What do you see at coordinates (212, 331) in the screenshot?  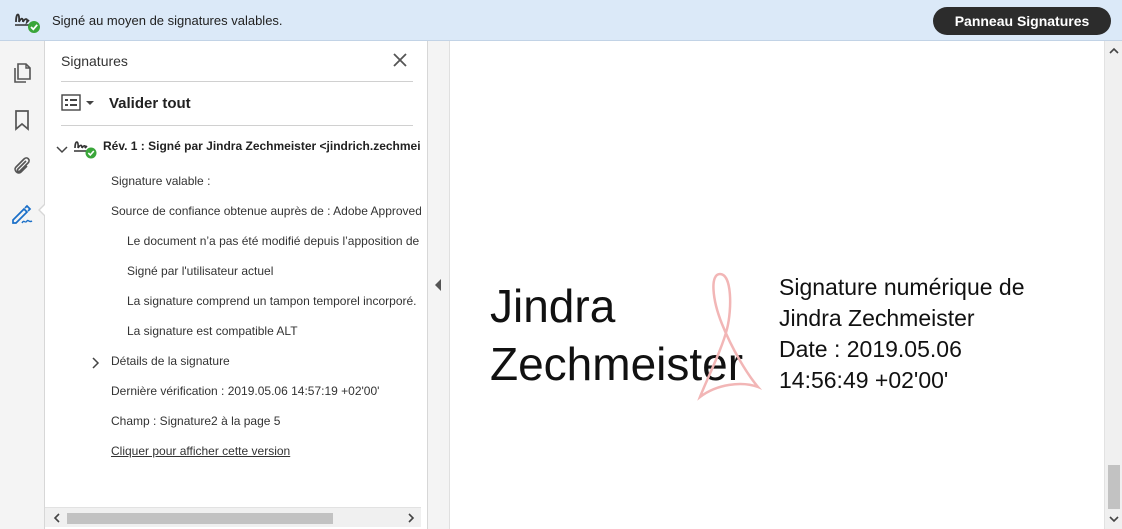 I see `alt-compatible-text: La signature est compatible ALT` at bounding box center [212, 331].